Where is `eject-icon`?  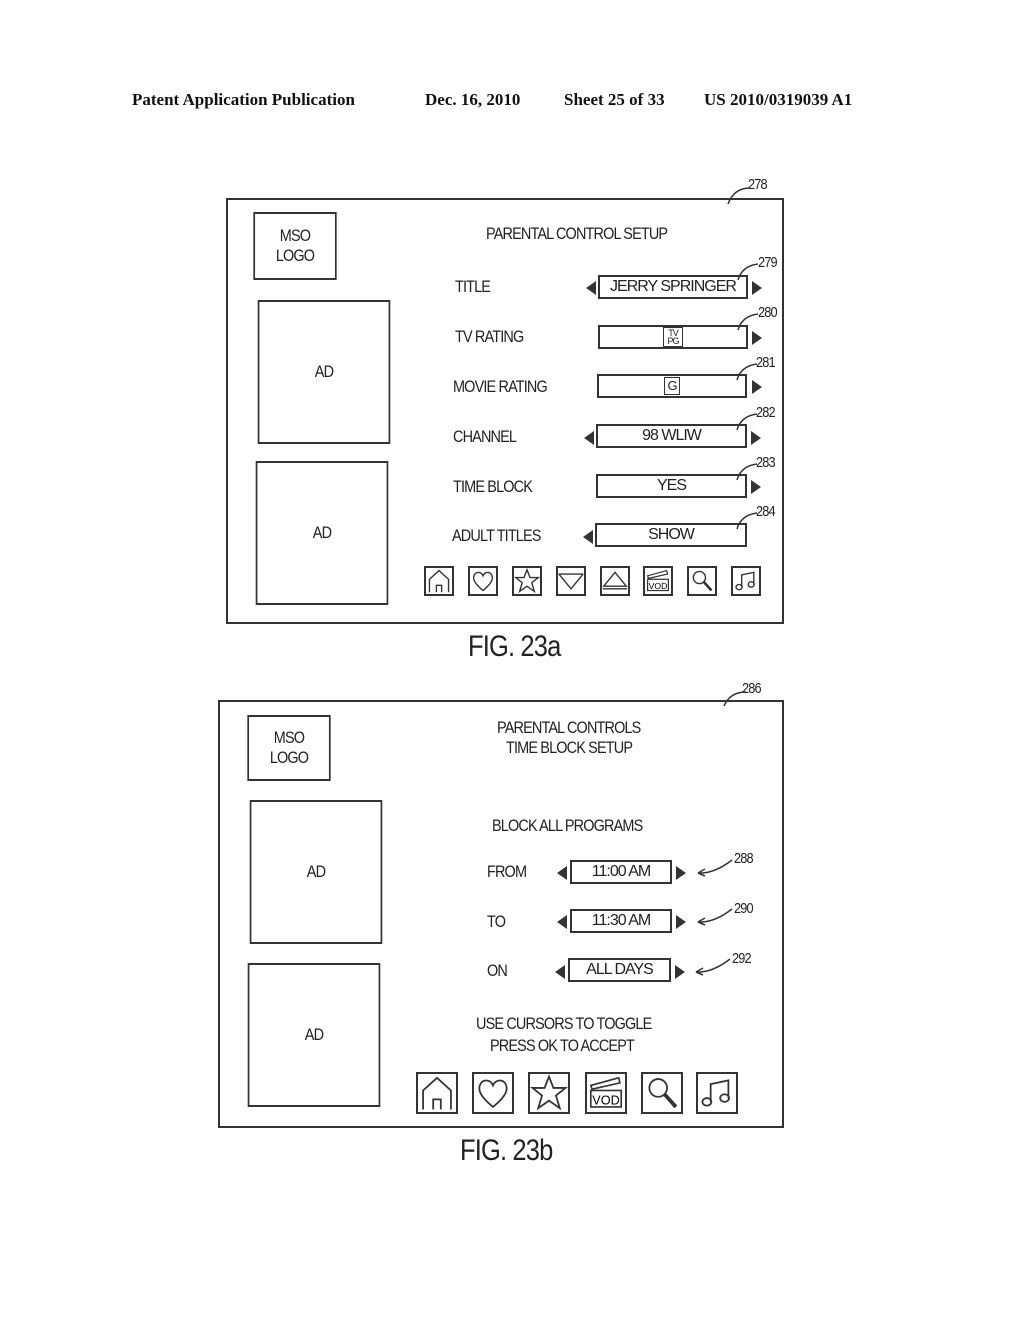 eject-icon is located at coordinates (615, 581).